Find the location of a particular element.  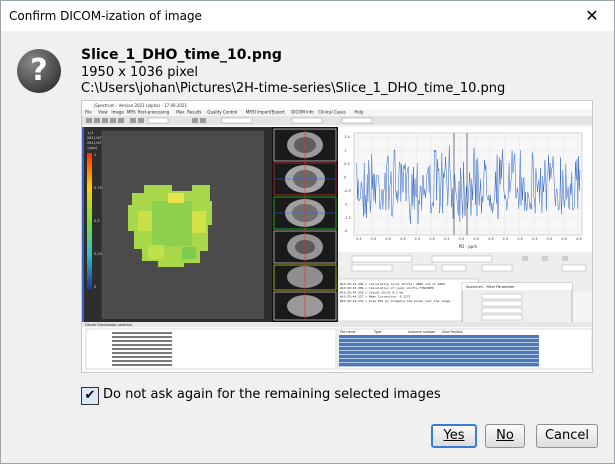

preview-menu-item: Post-processing is located at coordinates (154, 112).